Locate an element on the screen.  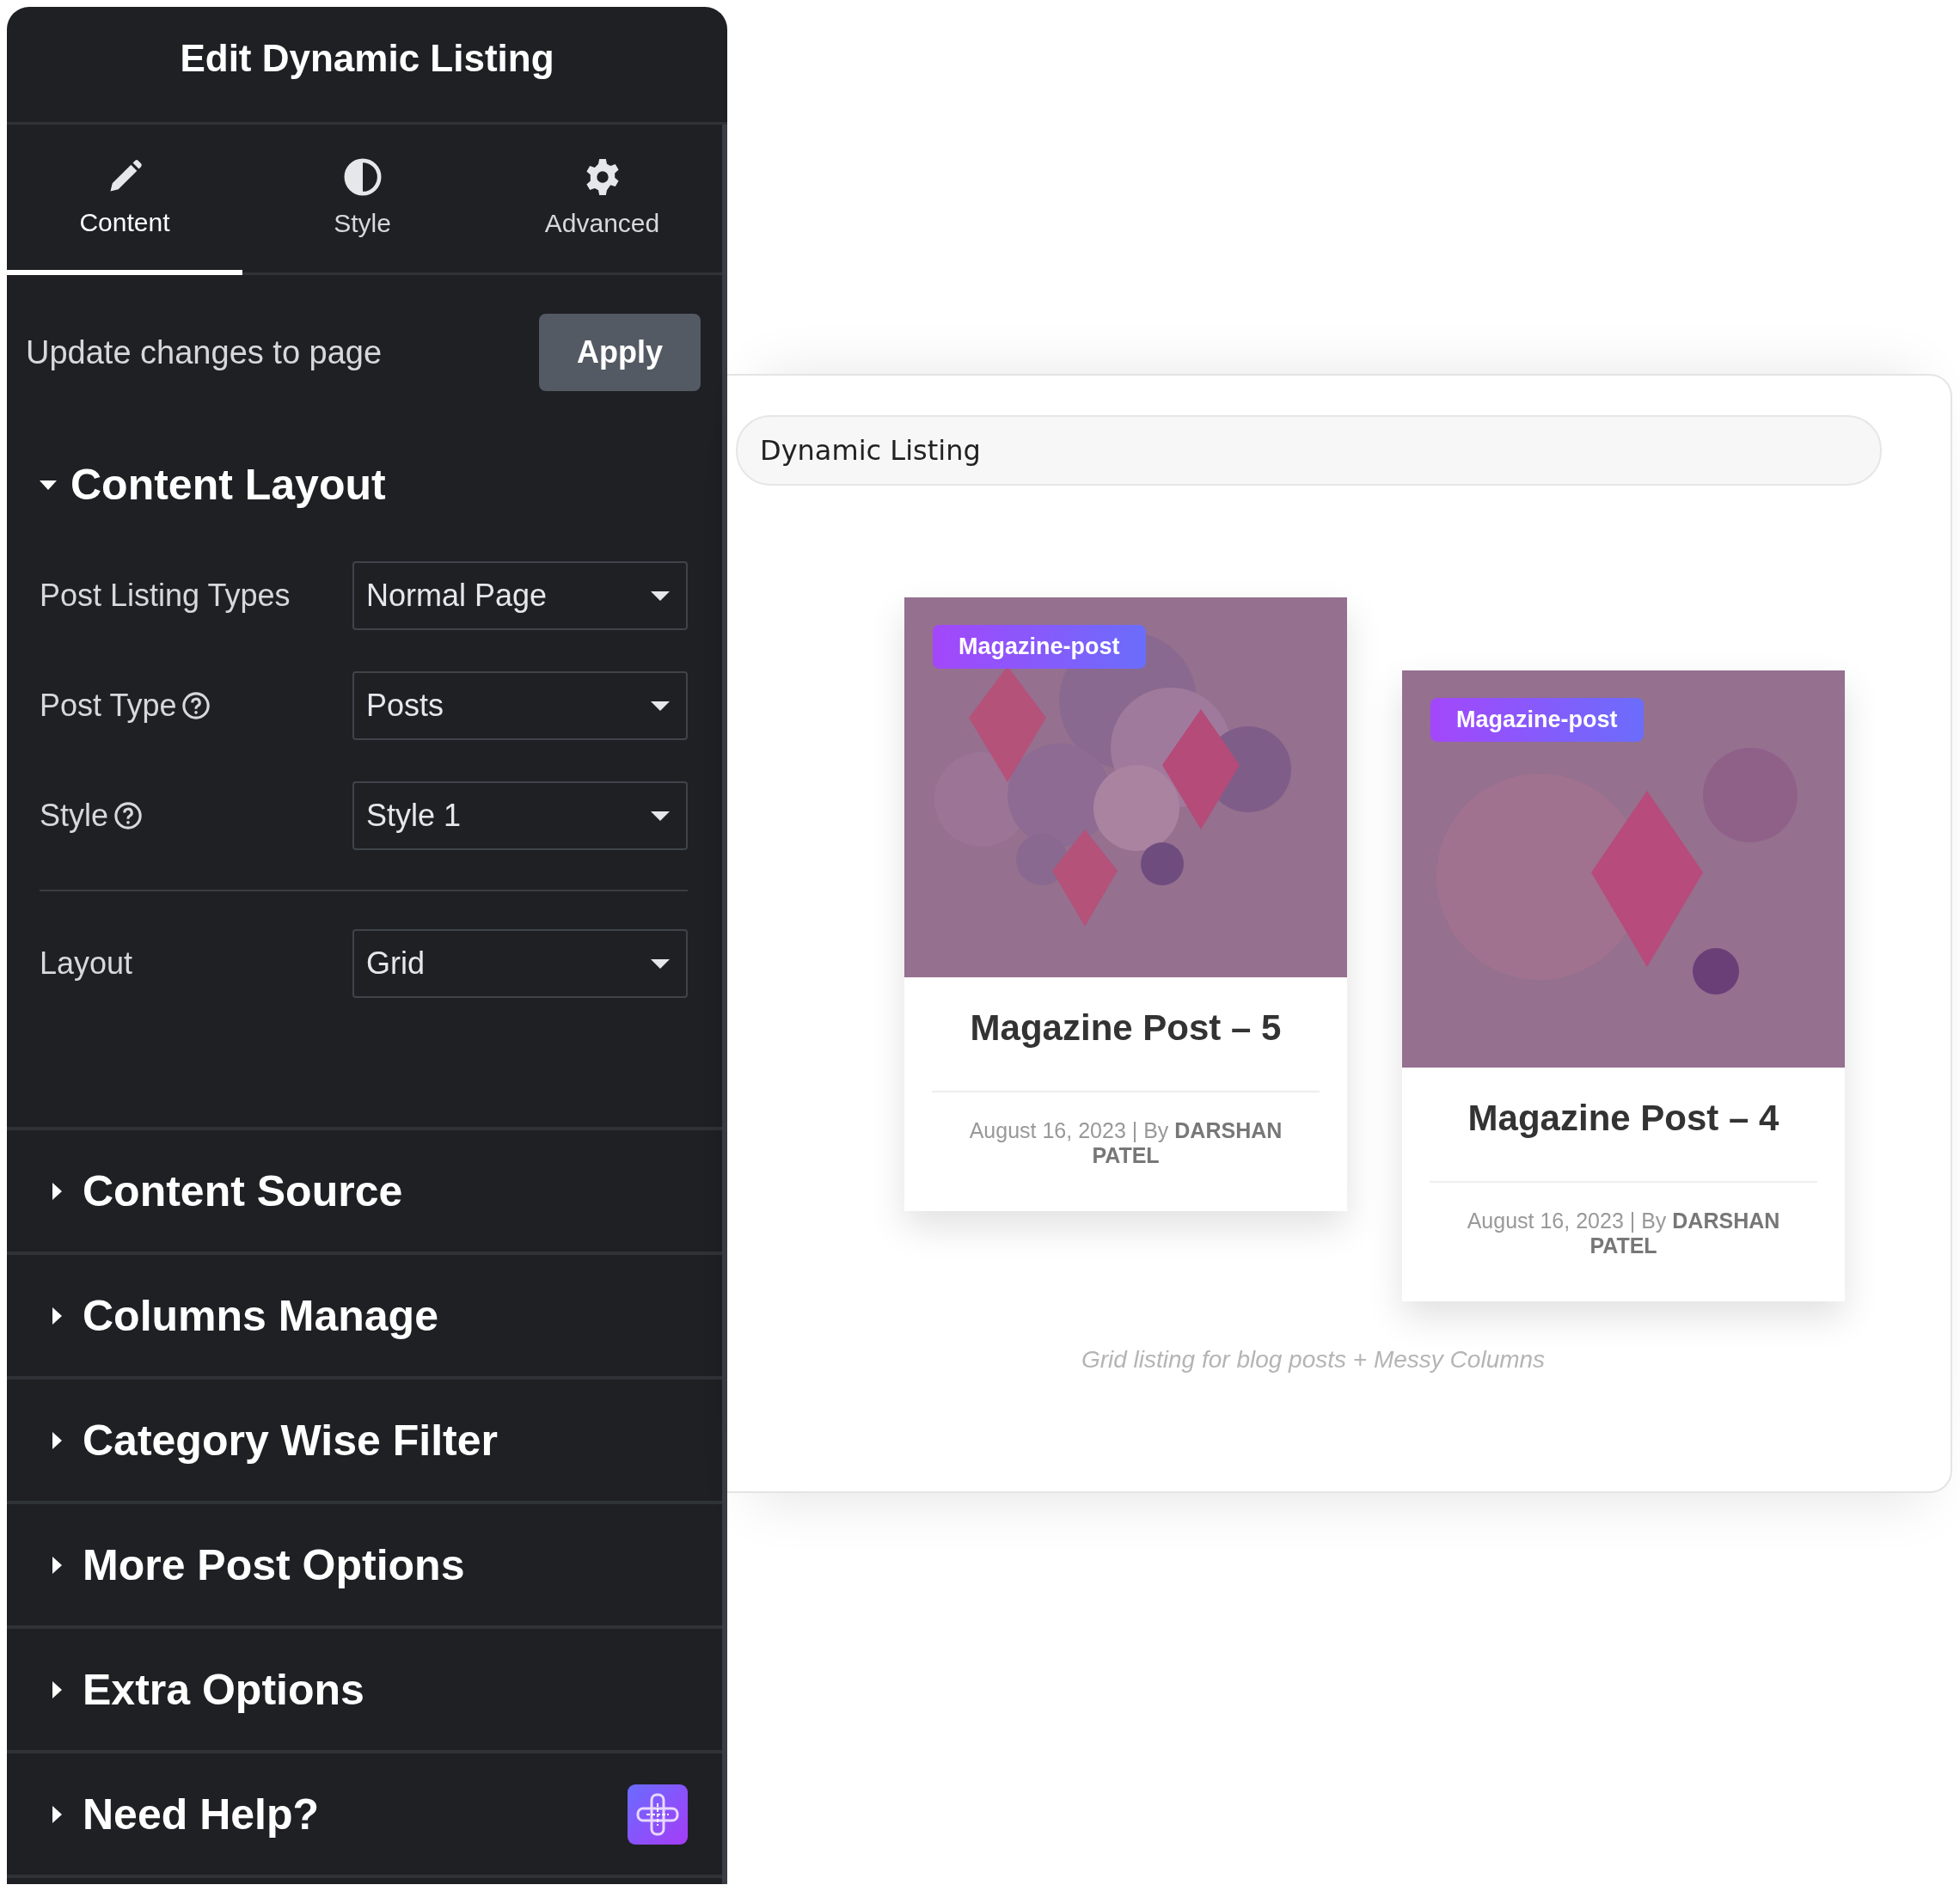
caption: Grid listing for blog posts + Messy Columns is located at coordinates (1313, 1359).